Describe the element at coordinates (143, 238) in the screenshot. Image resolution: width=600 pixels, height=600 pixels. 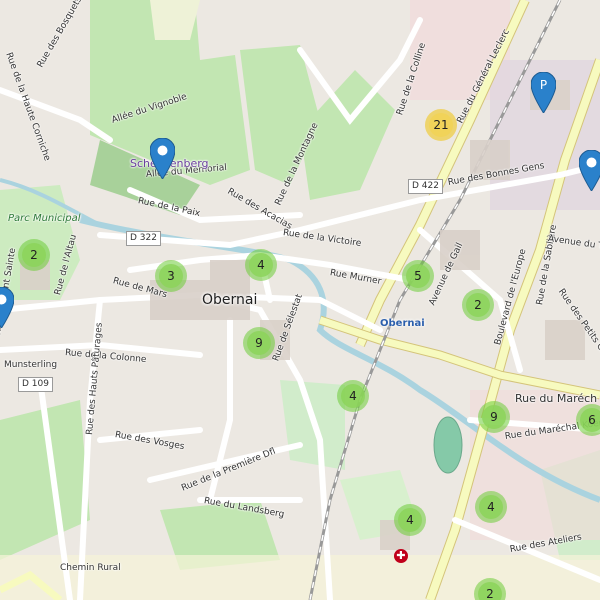
I see `road-shield: D 322` at that location.